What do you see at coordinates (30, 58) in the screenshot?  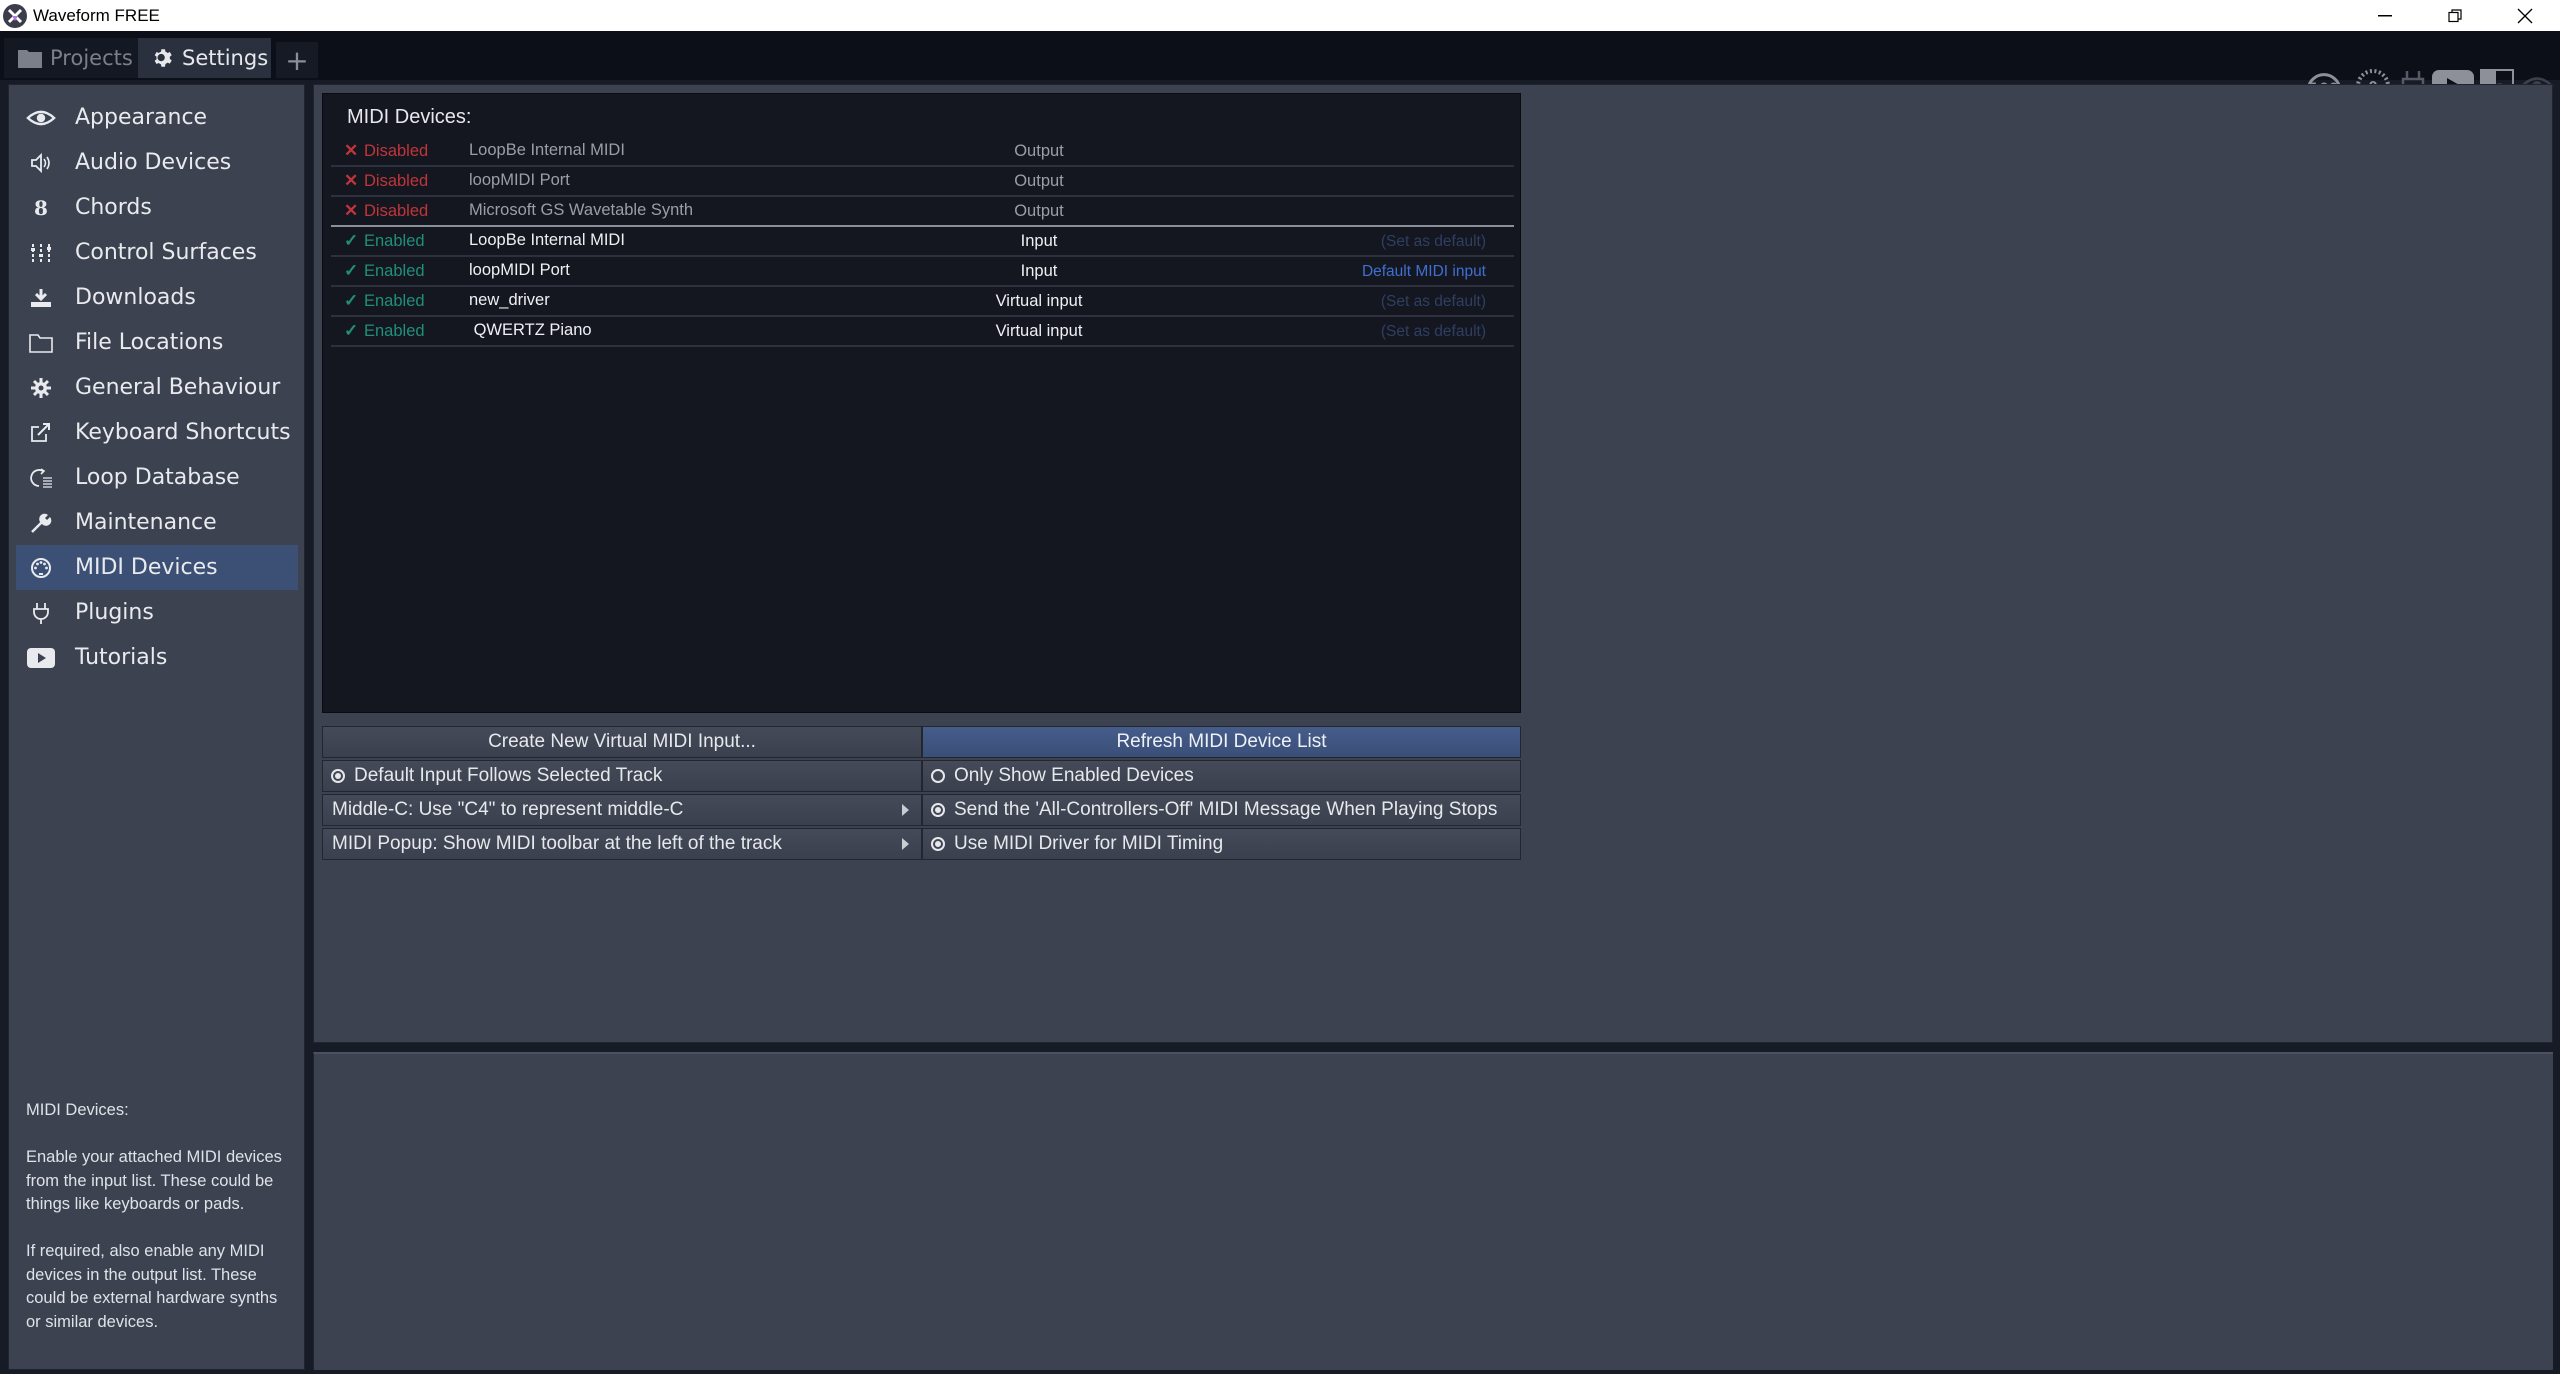 I see `folder-icon` at bounding box center [30, 58].